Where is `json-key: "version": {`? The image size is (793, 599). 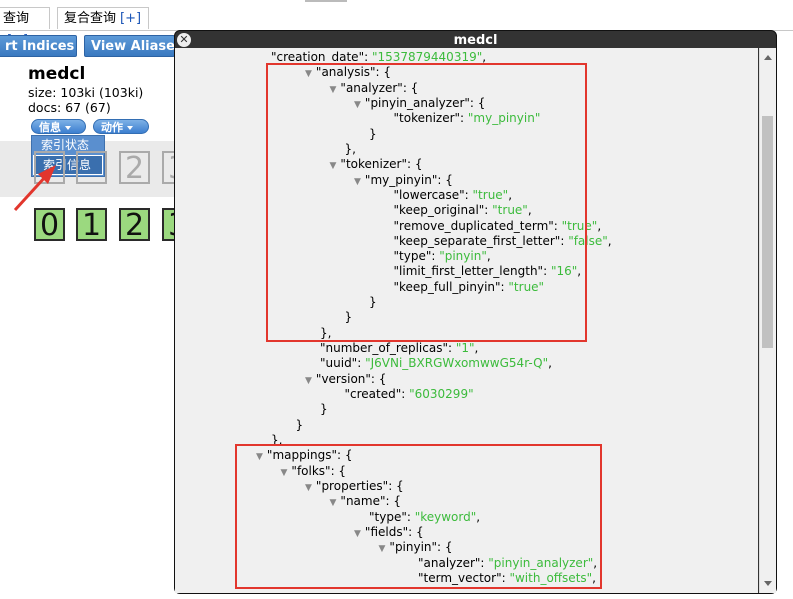
json-key: "version": { is located at coordinates (351, 378).